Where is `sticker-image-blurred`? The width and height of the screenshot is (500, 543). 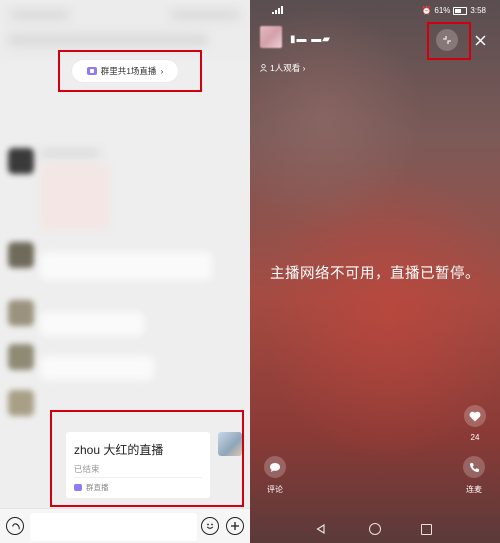
sticker-image-blurred is located at coordinates (75, 197).